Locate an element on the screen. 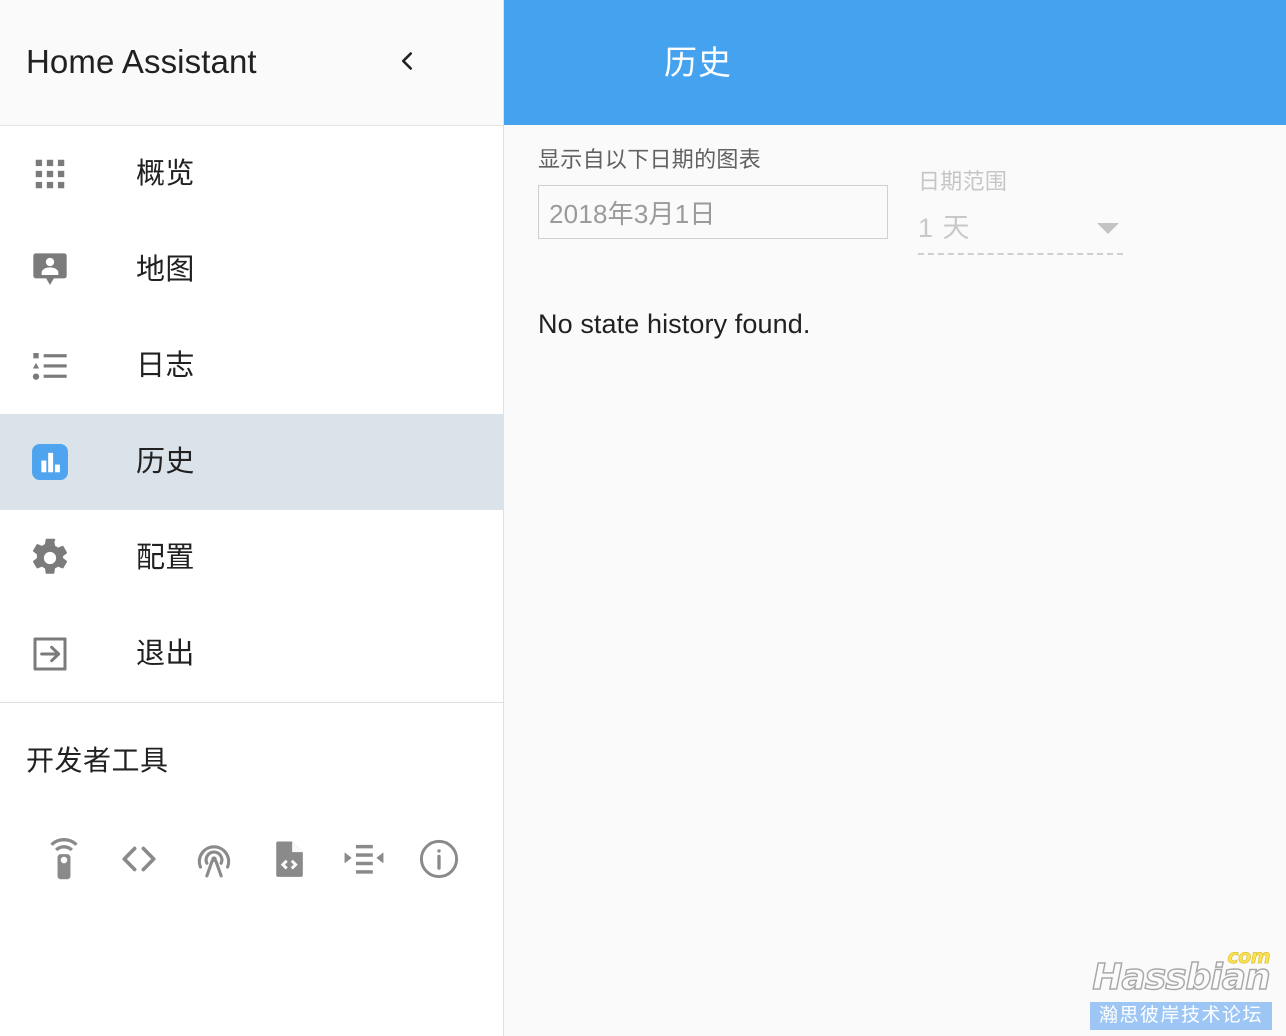 The width and height of the screenshot is (1286, 1036). chart-bar-icon is located at coordinates (50, 462).